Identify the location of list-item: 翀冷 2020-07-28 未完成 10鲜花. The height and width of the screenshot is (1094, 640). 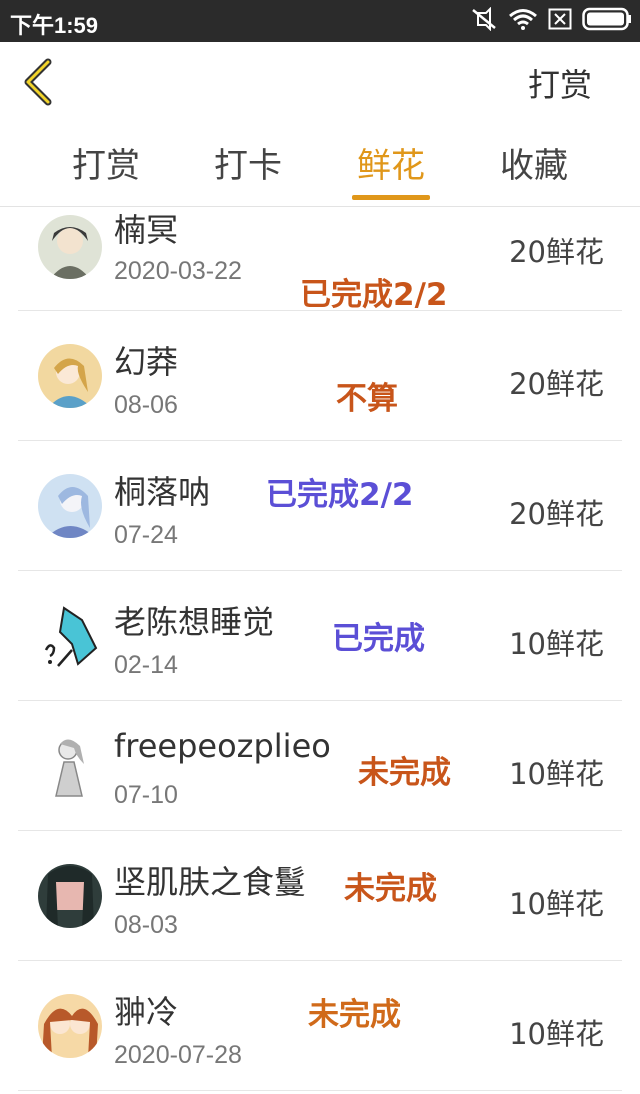
(320, 1026).